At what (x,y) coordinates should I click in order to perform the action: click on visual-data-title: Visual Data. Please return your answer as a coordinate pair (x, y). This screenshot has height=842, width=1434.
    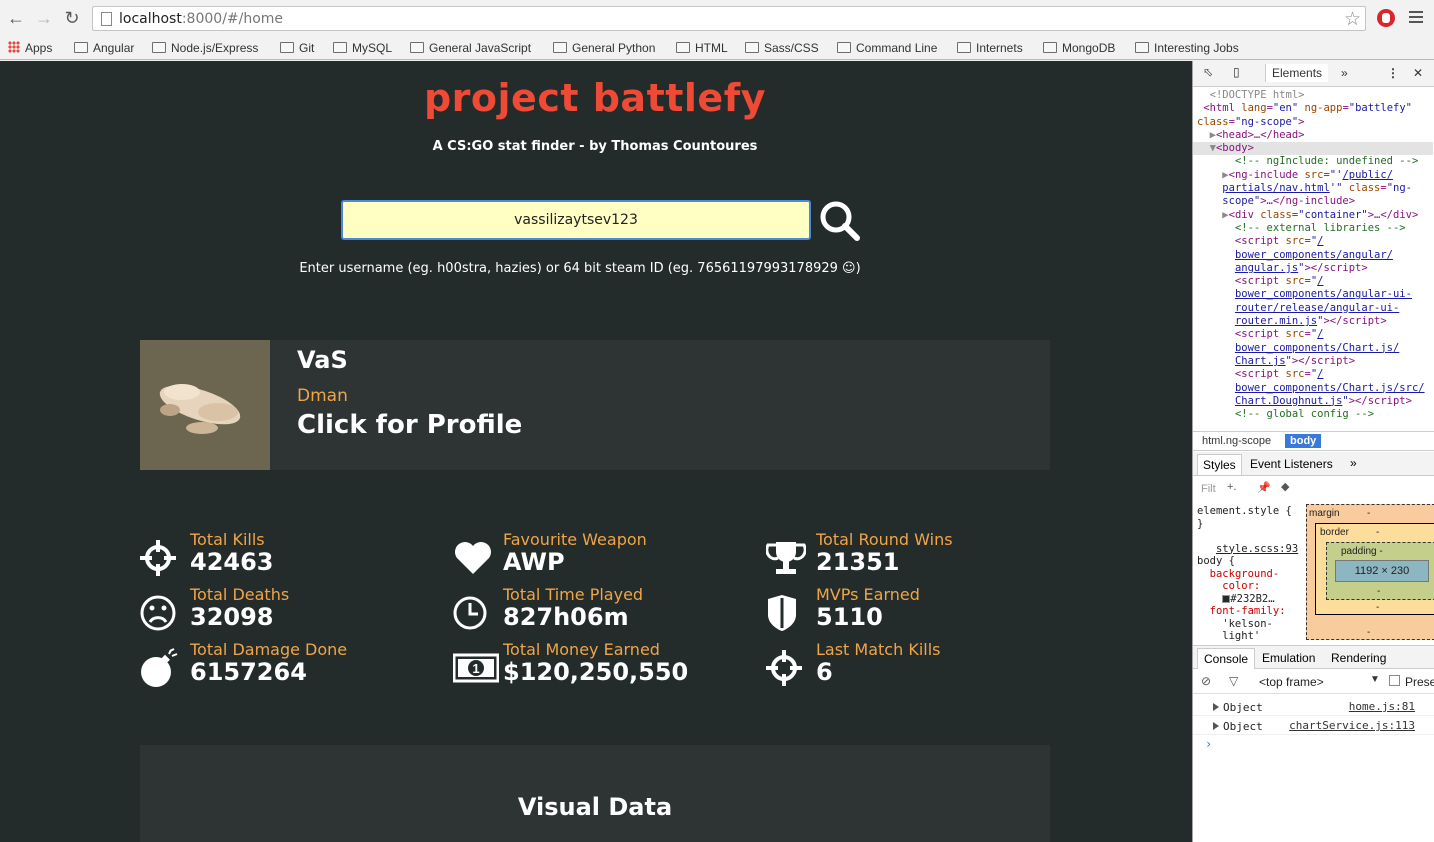
    Looking at the image, I should click on (595, 807).